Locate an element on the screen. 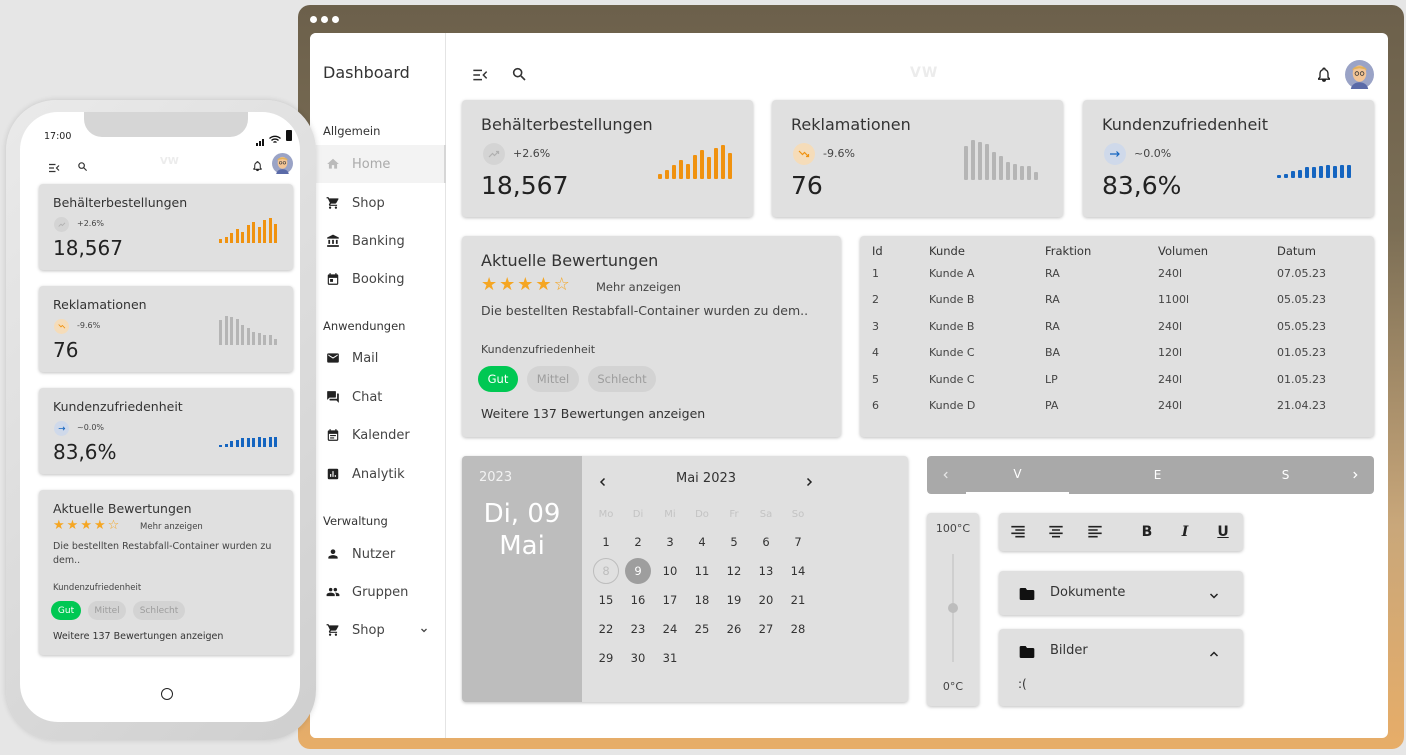  calendar-day: 21 is located at coordinates (798, 599).